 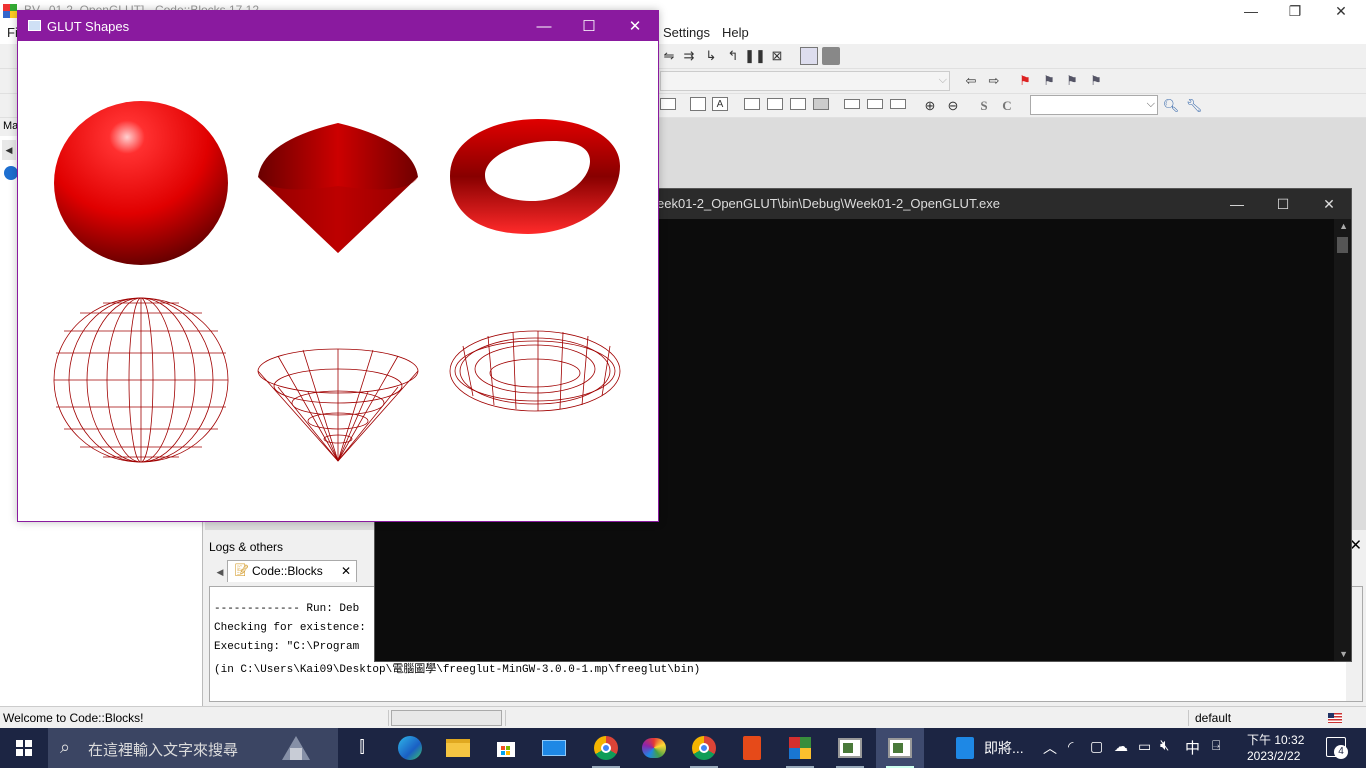 I want to click on debug-stepout-icon: ↰, so click(x=733, y=56).